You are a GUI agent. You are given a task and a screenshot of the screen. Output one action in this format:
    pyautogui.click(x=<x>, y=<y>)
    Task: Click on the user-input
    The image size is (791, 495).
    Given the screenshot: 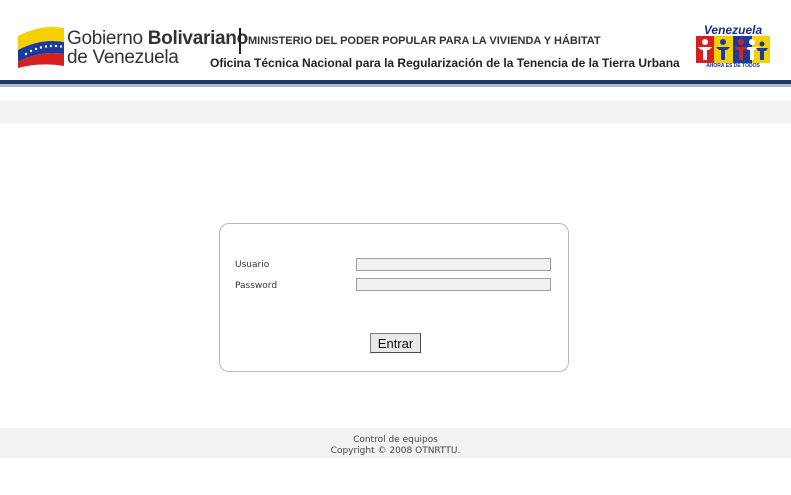 What is the action you would take?
    pyautogui.click(x=453, y=264)
    